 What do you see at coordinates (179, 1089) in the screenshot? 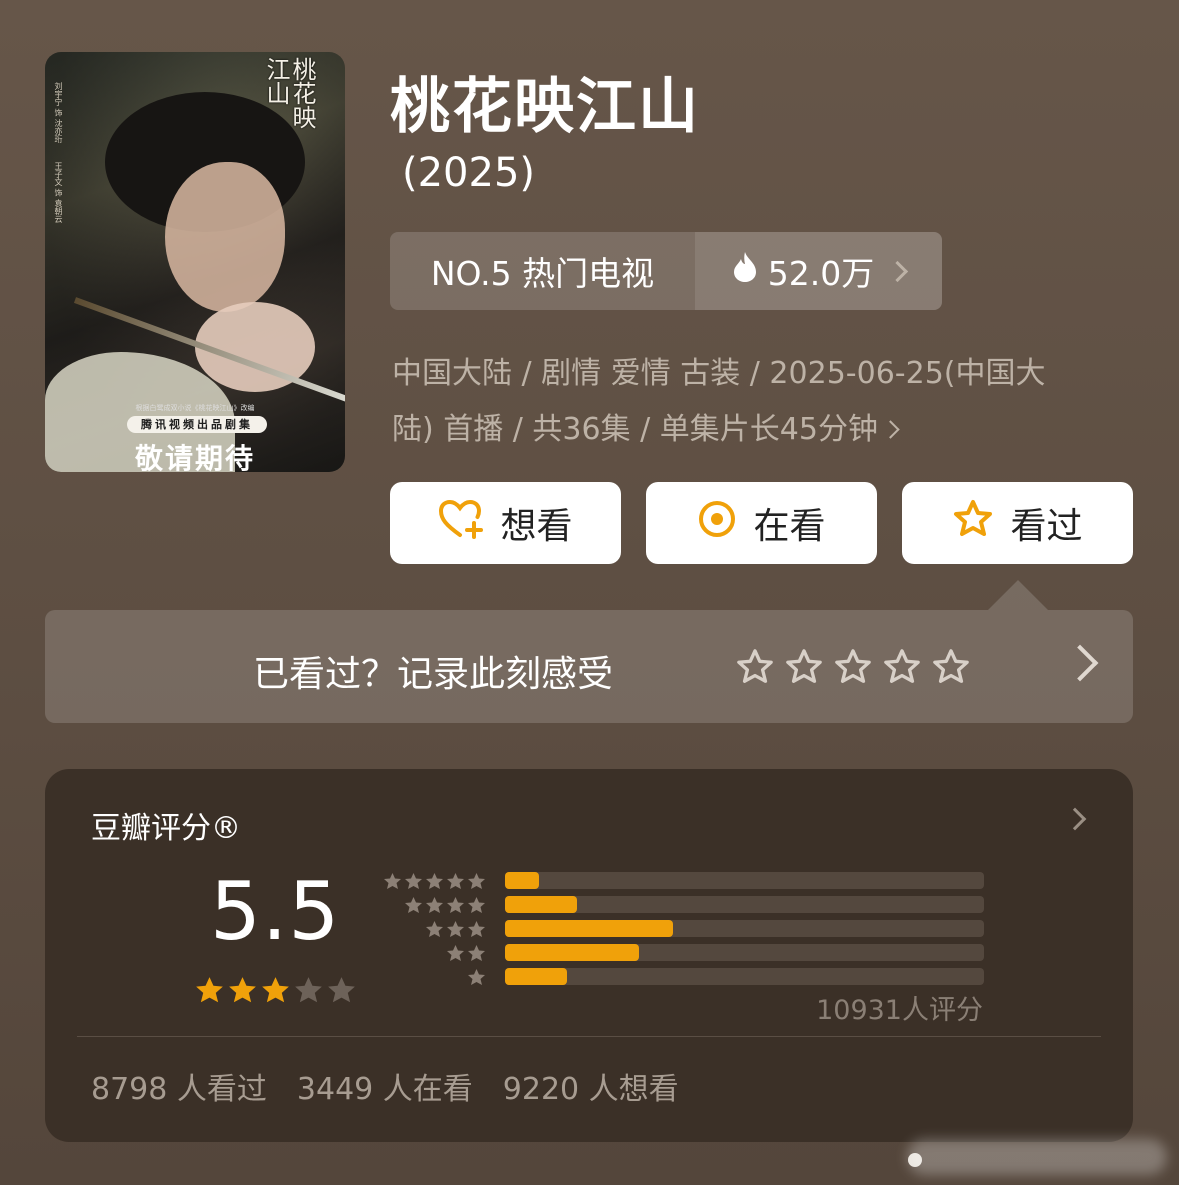
I see `watched-count: 8798 人看过` at bounding box center [179, 1089].